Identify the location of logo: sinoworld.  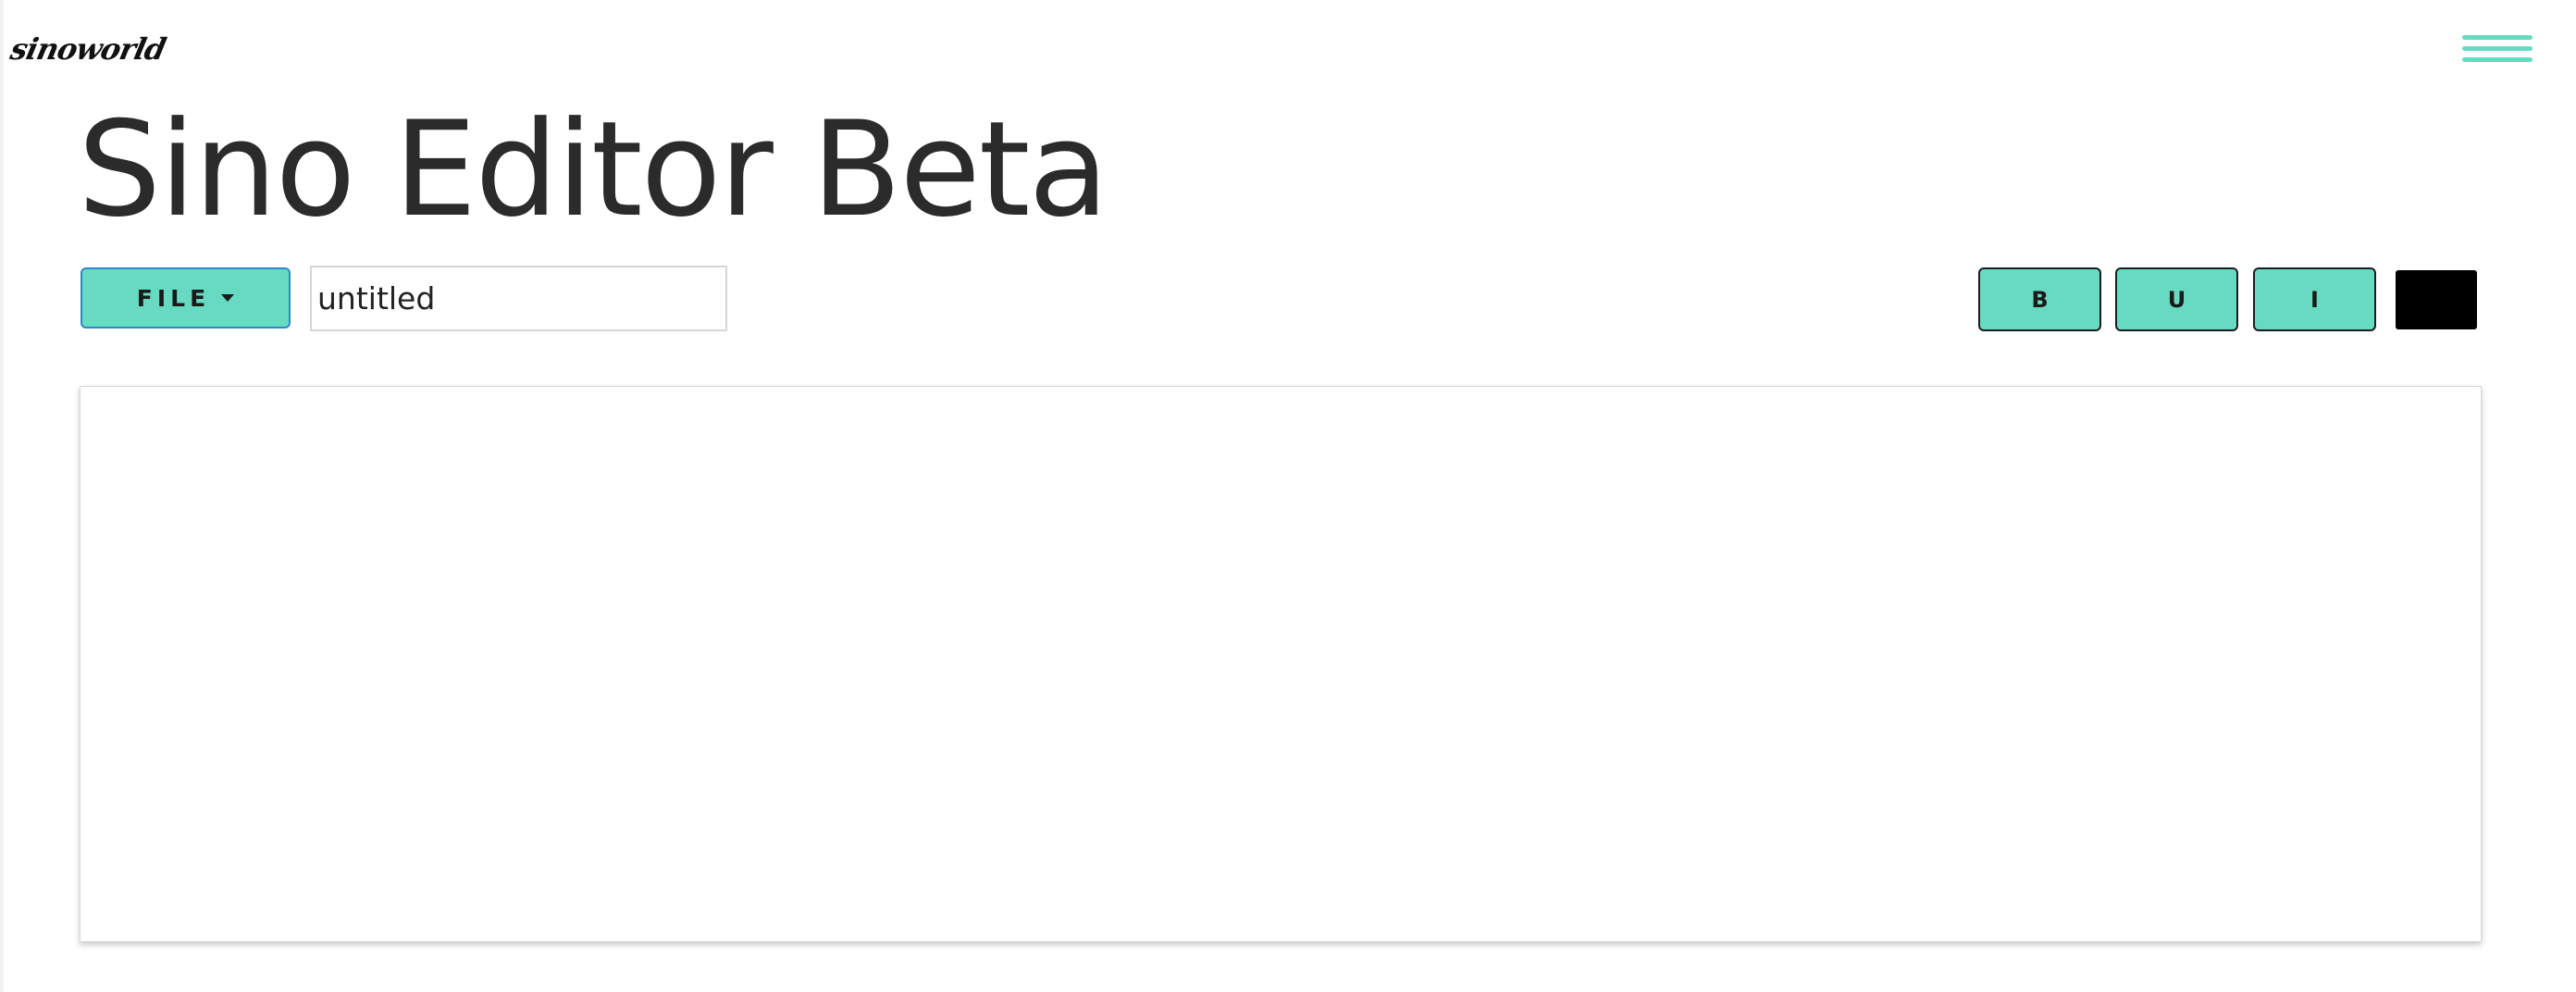
(88, 49).